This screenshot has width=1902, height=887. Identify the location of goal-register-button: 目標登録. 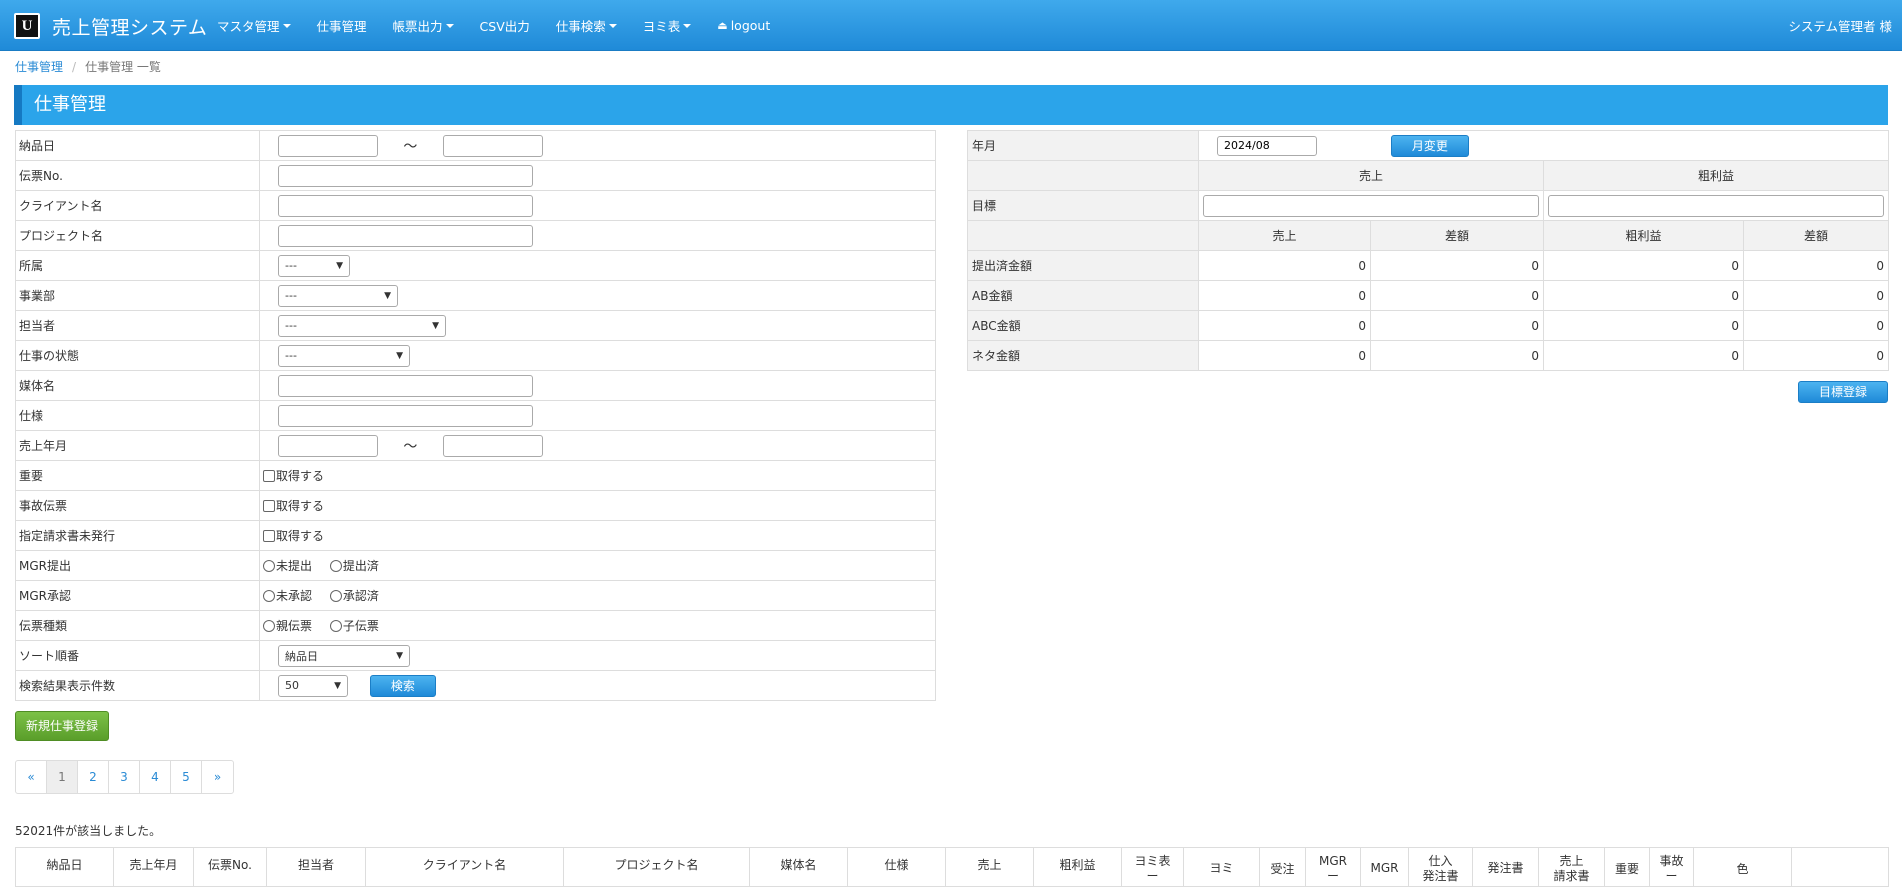
(1843, 392).